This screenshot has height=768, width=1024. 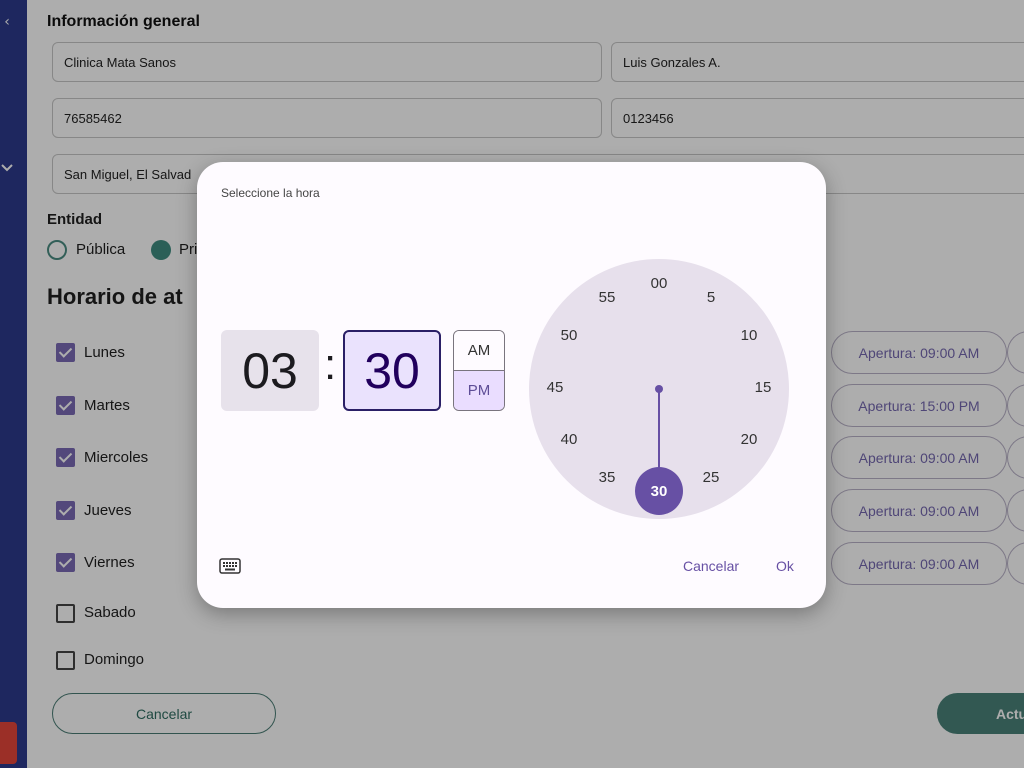 What do you see at coordinates (659, 491) in the screenshot?
I see `selected-minute: 30` at bounding box center [659, 491].